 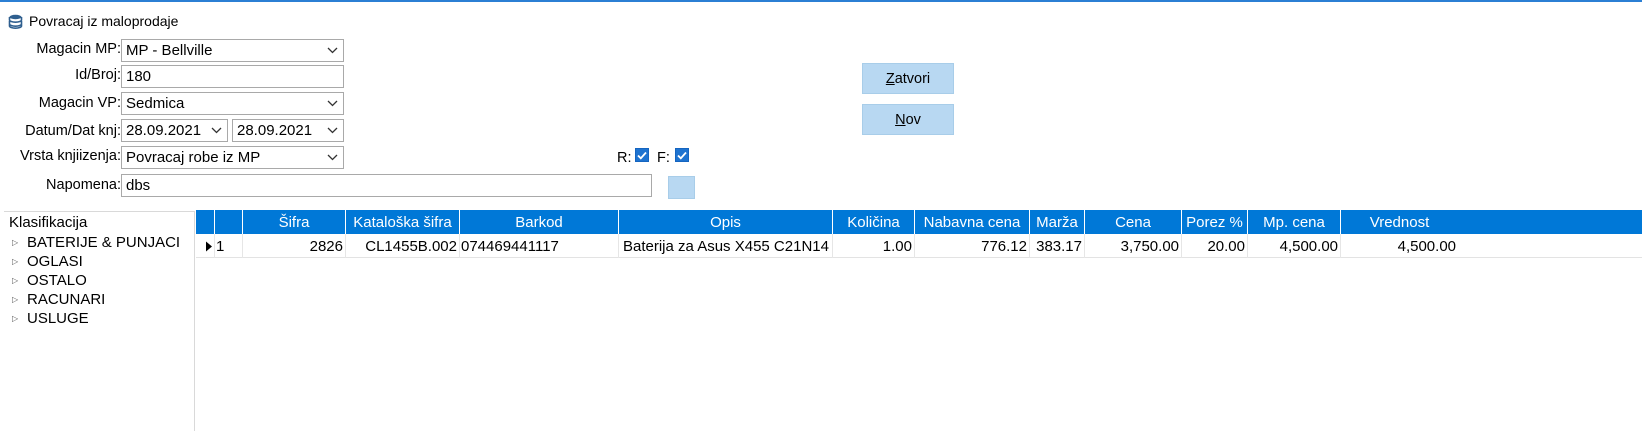 What do you see at coordinates (70, 156) in the screenshot?
I see `vrsta-label: Vrsta knjiizenja:` at bounding box center [70, 156].